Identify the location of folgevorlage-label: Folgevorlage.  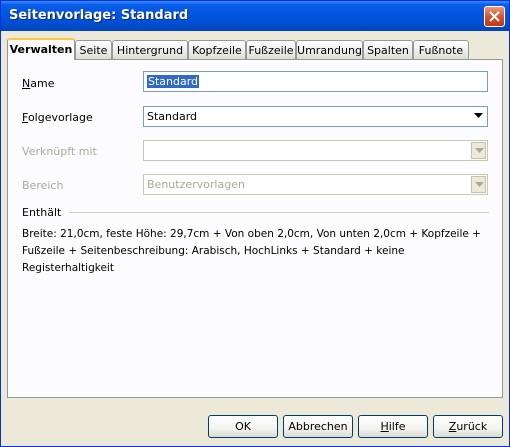
(57, 117).